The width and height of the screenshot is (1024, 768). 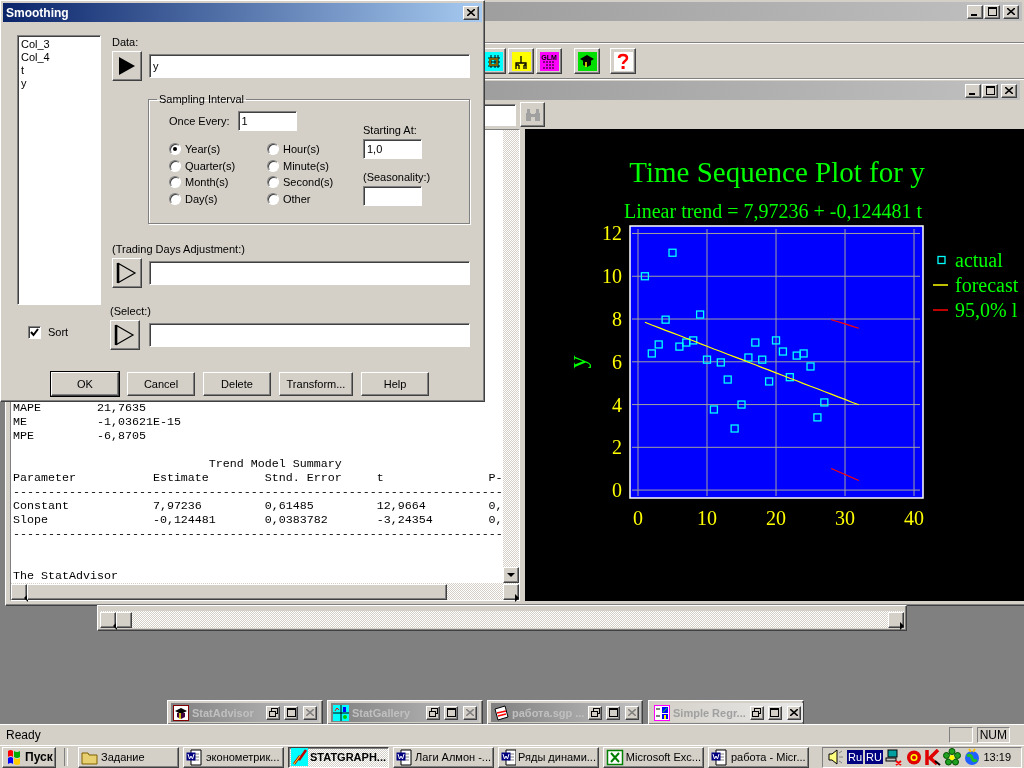 What do you see at coordinates (37, 12) in the screenshot?
I see `dialog-title: Smoothing` at bounding box center [37, 12].